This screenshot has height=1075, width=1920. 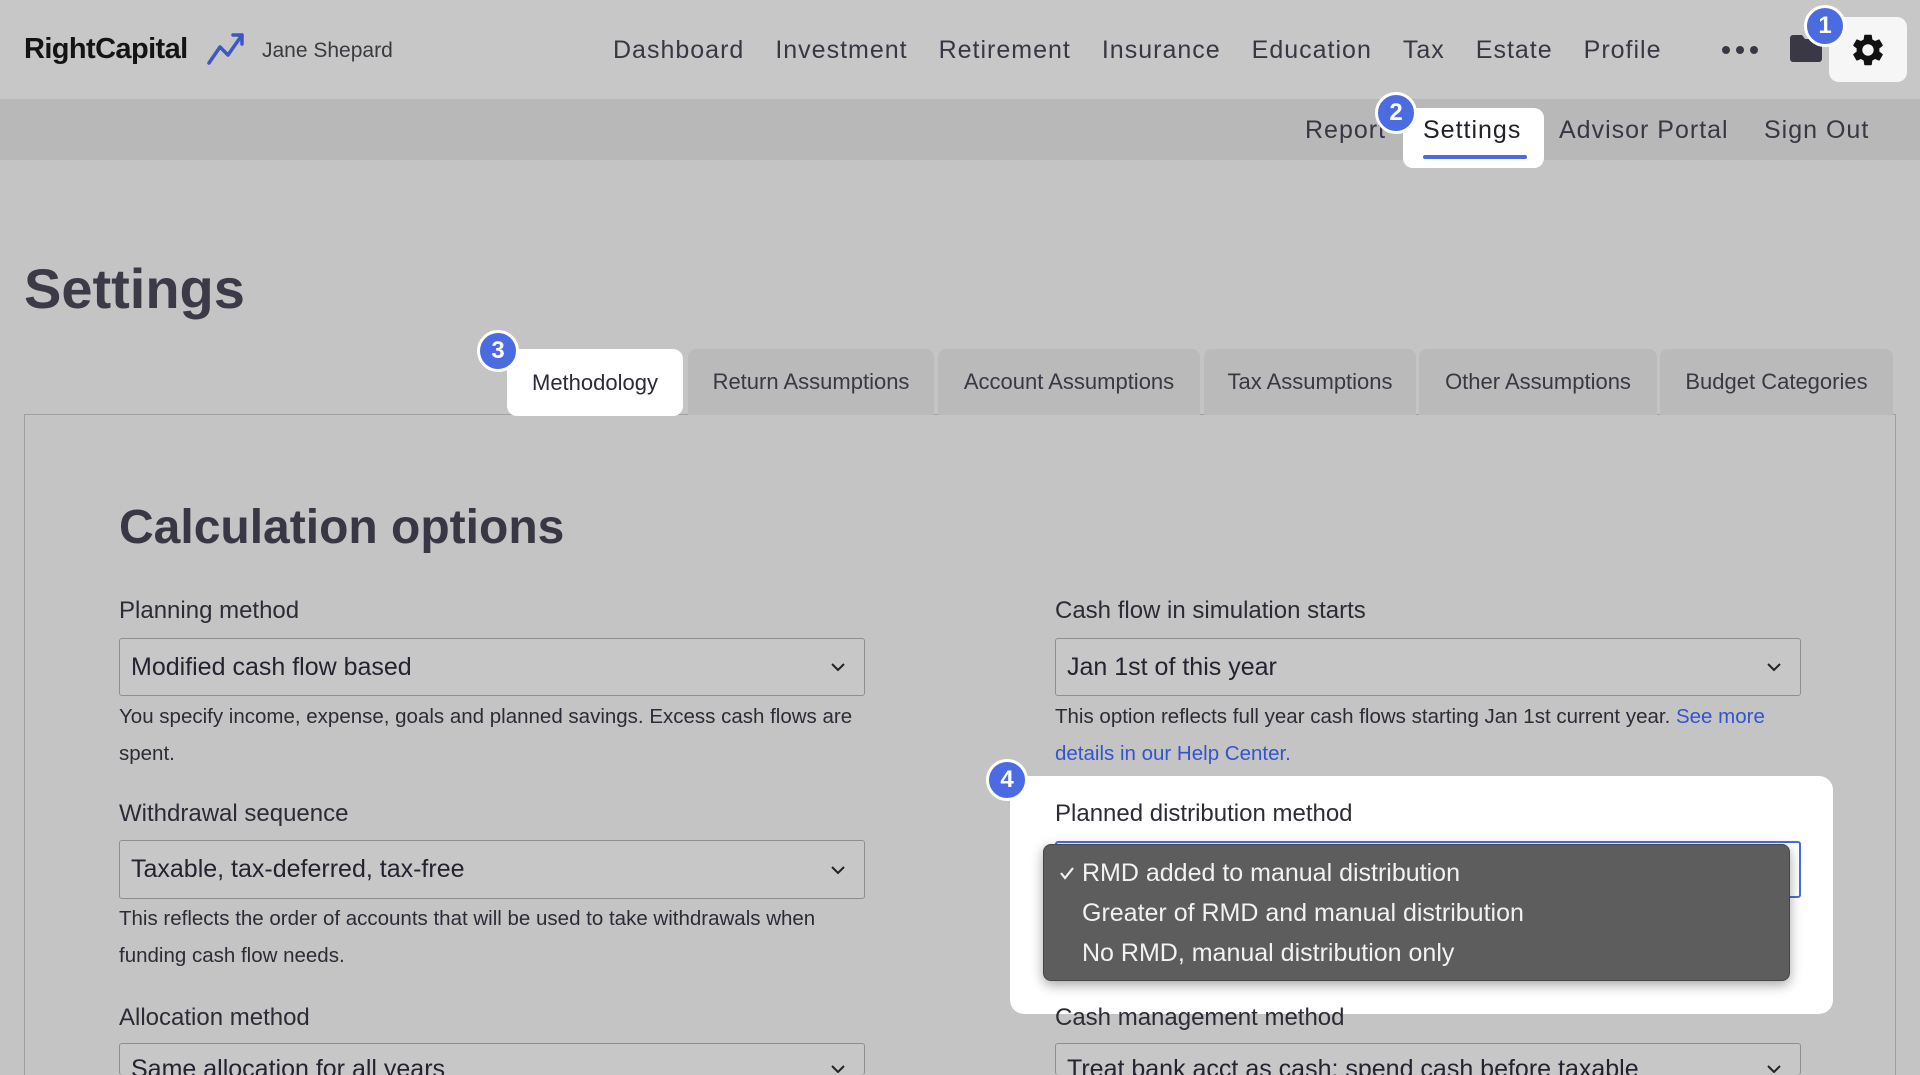 What do you see at coordinates (1007, 780) in the screenshot?
I see `tutorial-step-badge-4: 4` at bounding box center [1007, 780].